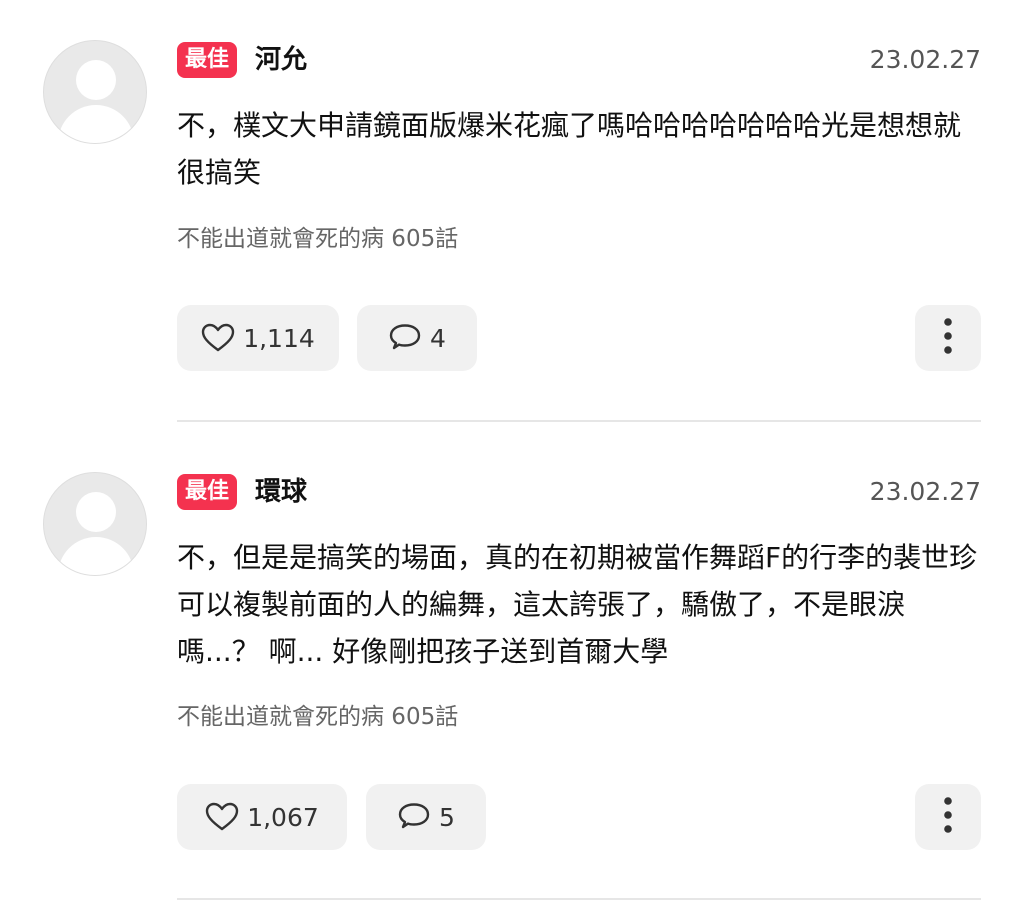 Image resolution: width=1024 pixels, height=907 pixels. I want to click on reply-count: 4, so click(438, 338).